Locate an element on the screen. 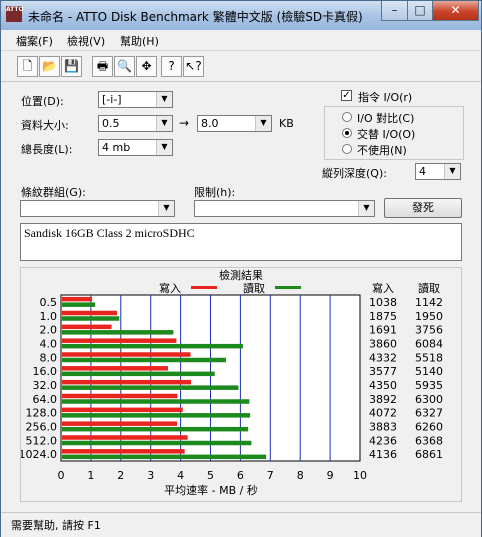 This screenshot has height=537, width=482. category-label: 128.0 is located at coordinates (42, 413).